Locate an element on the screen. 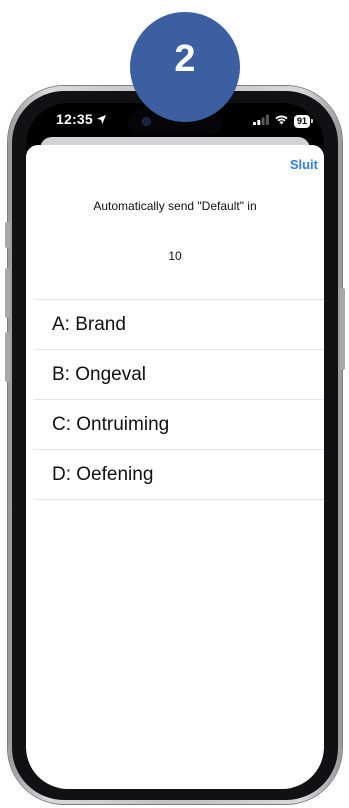  close-button: Sluit is located at coordinates (304, 164).